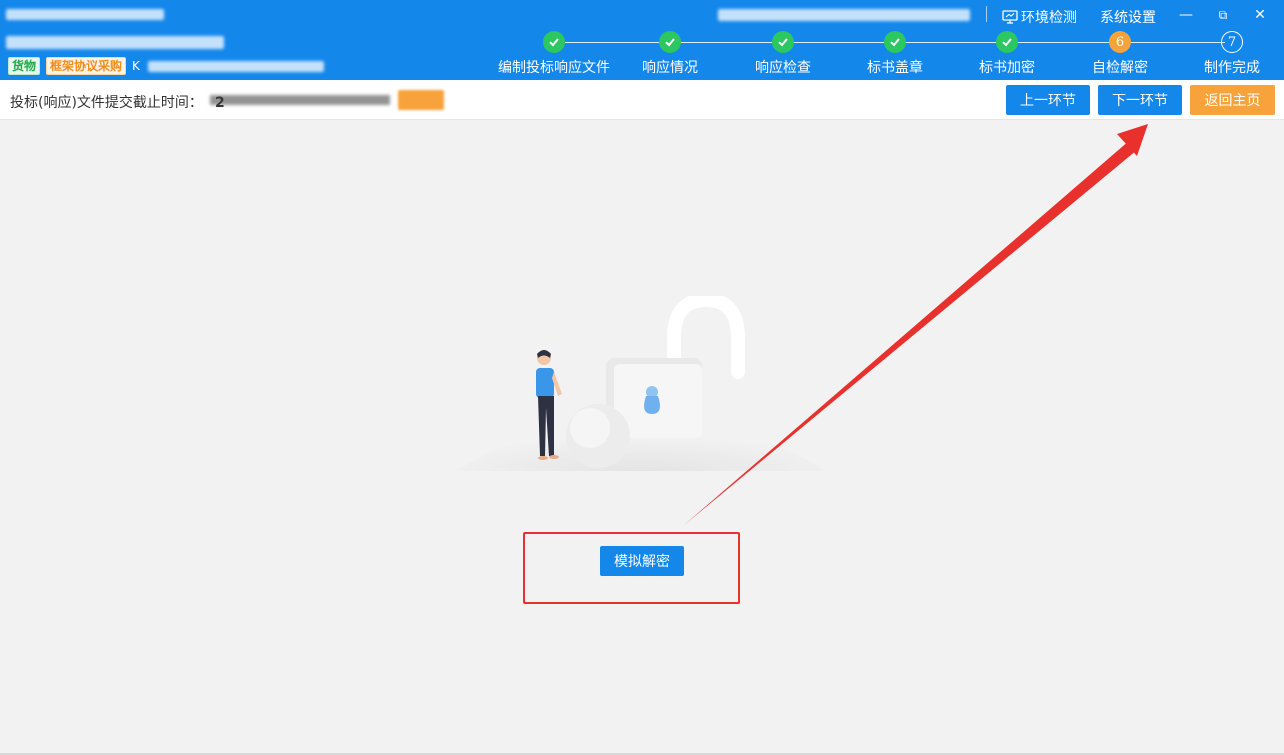 This screenshot has width=1284, height=755. I want to click on countdown-badge-redacted, so click(421, 100).